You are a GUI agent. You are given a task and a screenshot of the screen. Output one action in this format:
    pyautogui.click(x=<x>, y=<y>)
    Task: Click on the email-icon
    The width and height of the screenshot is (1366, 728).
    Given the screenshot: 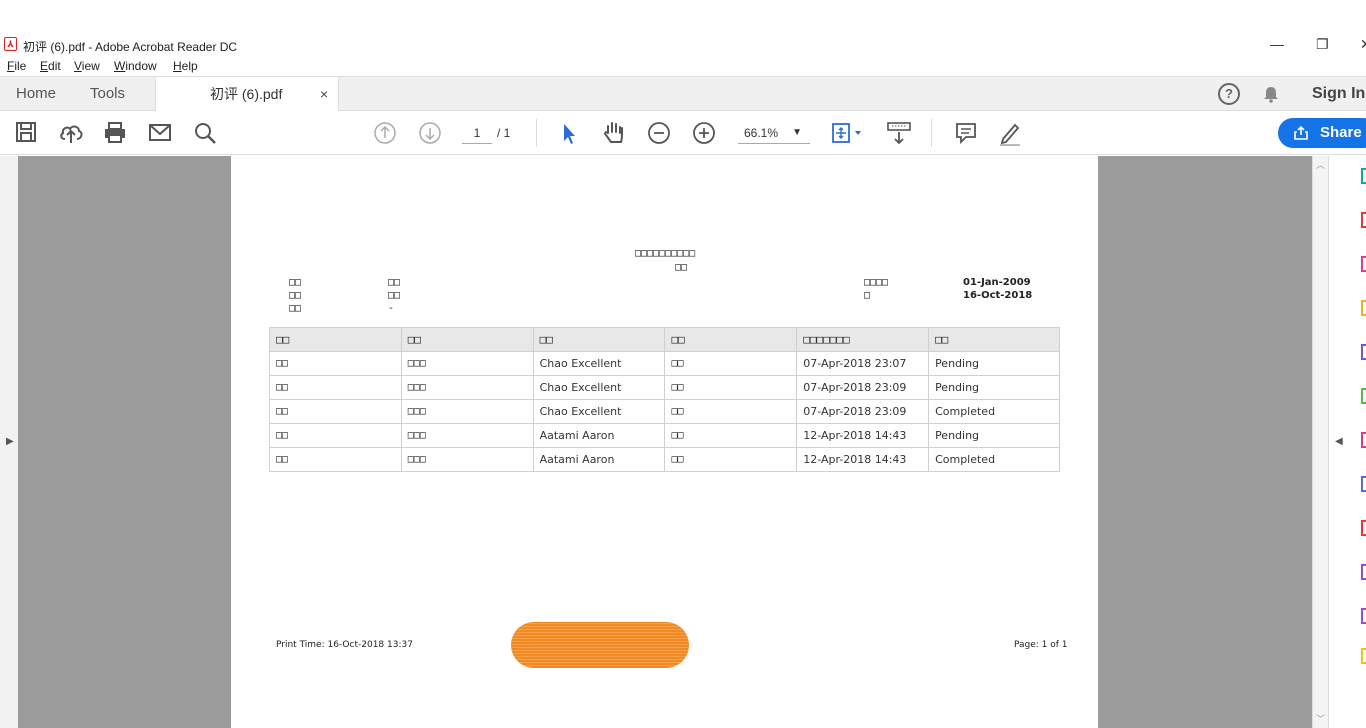 What is the action you would take?
    pyautogui.click(x=160, y=133)
    